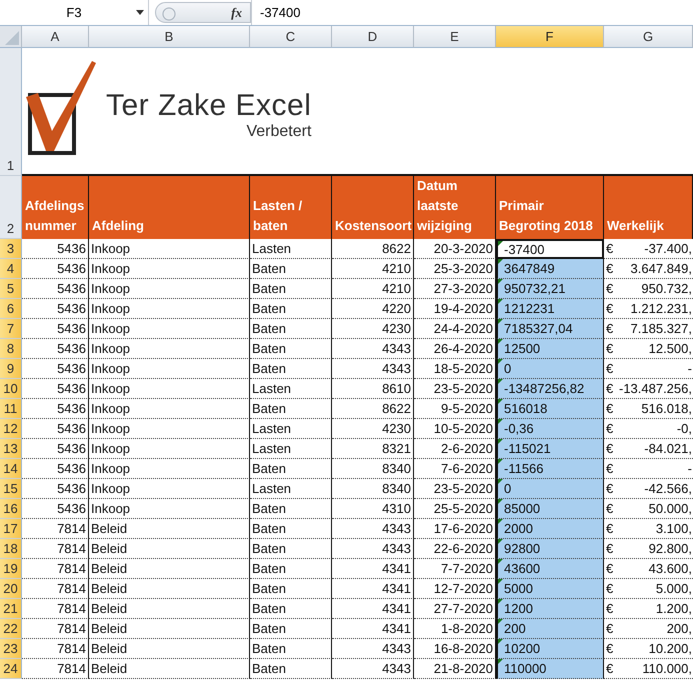  Describe the element at coordinates (11, 429) in the screenshot. I see `row-header: 12` at that location.